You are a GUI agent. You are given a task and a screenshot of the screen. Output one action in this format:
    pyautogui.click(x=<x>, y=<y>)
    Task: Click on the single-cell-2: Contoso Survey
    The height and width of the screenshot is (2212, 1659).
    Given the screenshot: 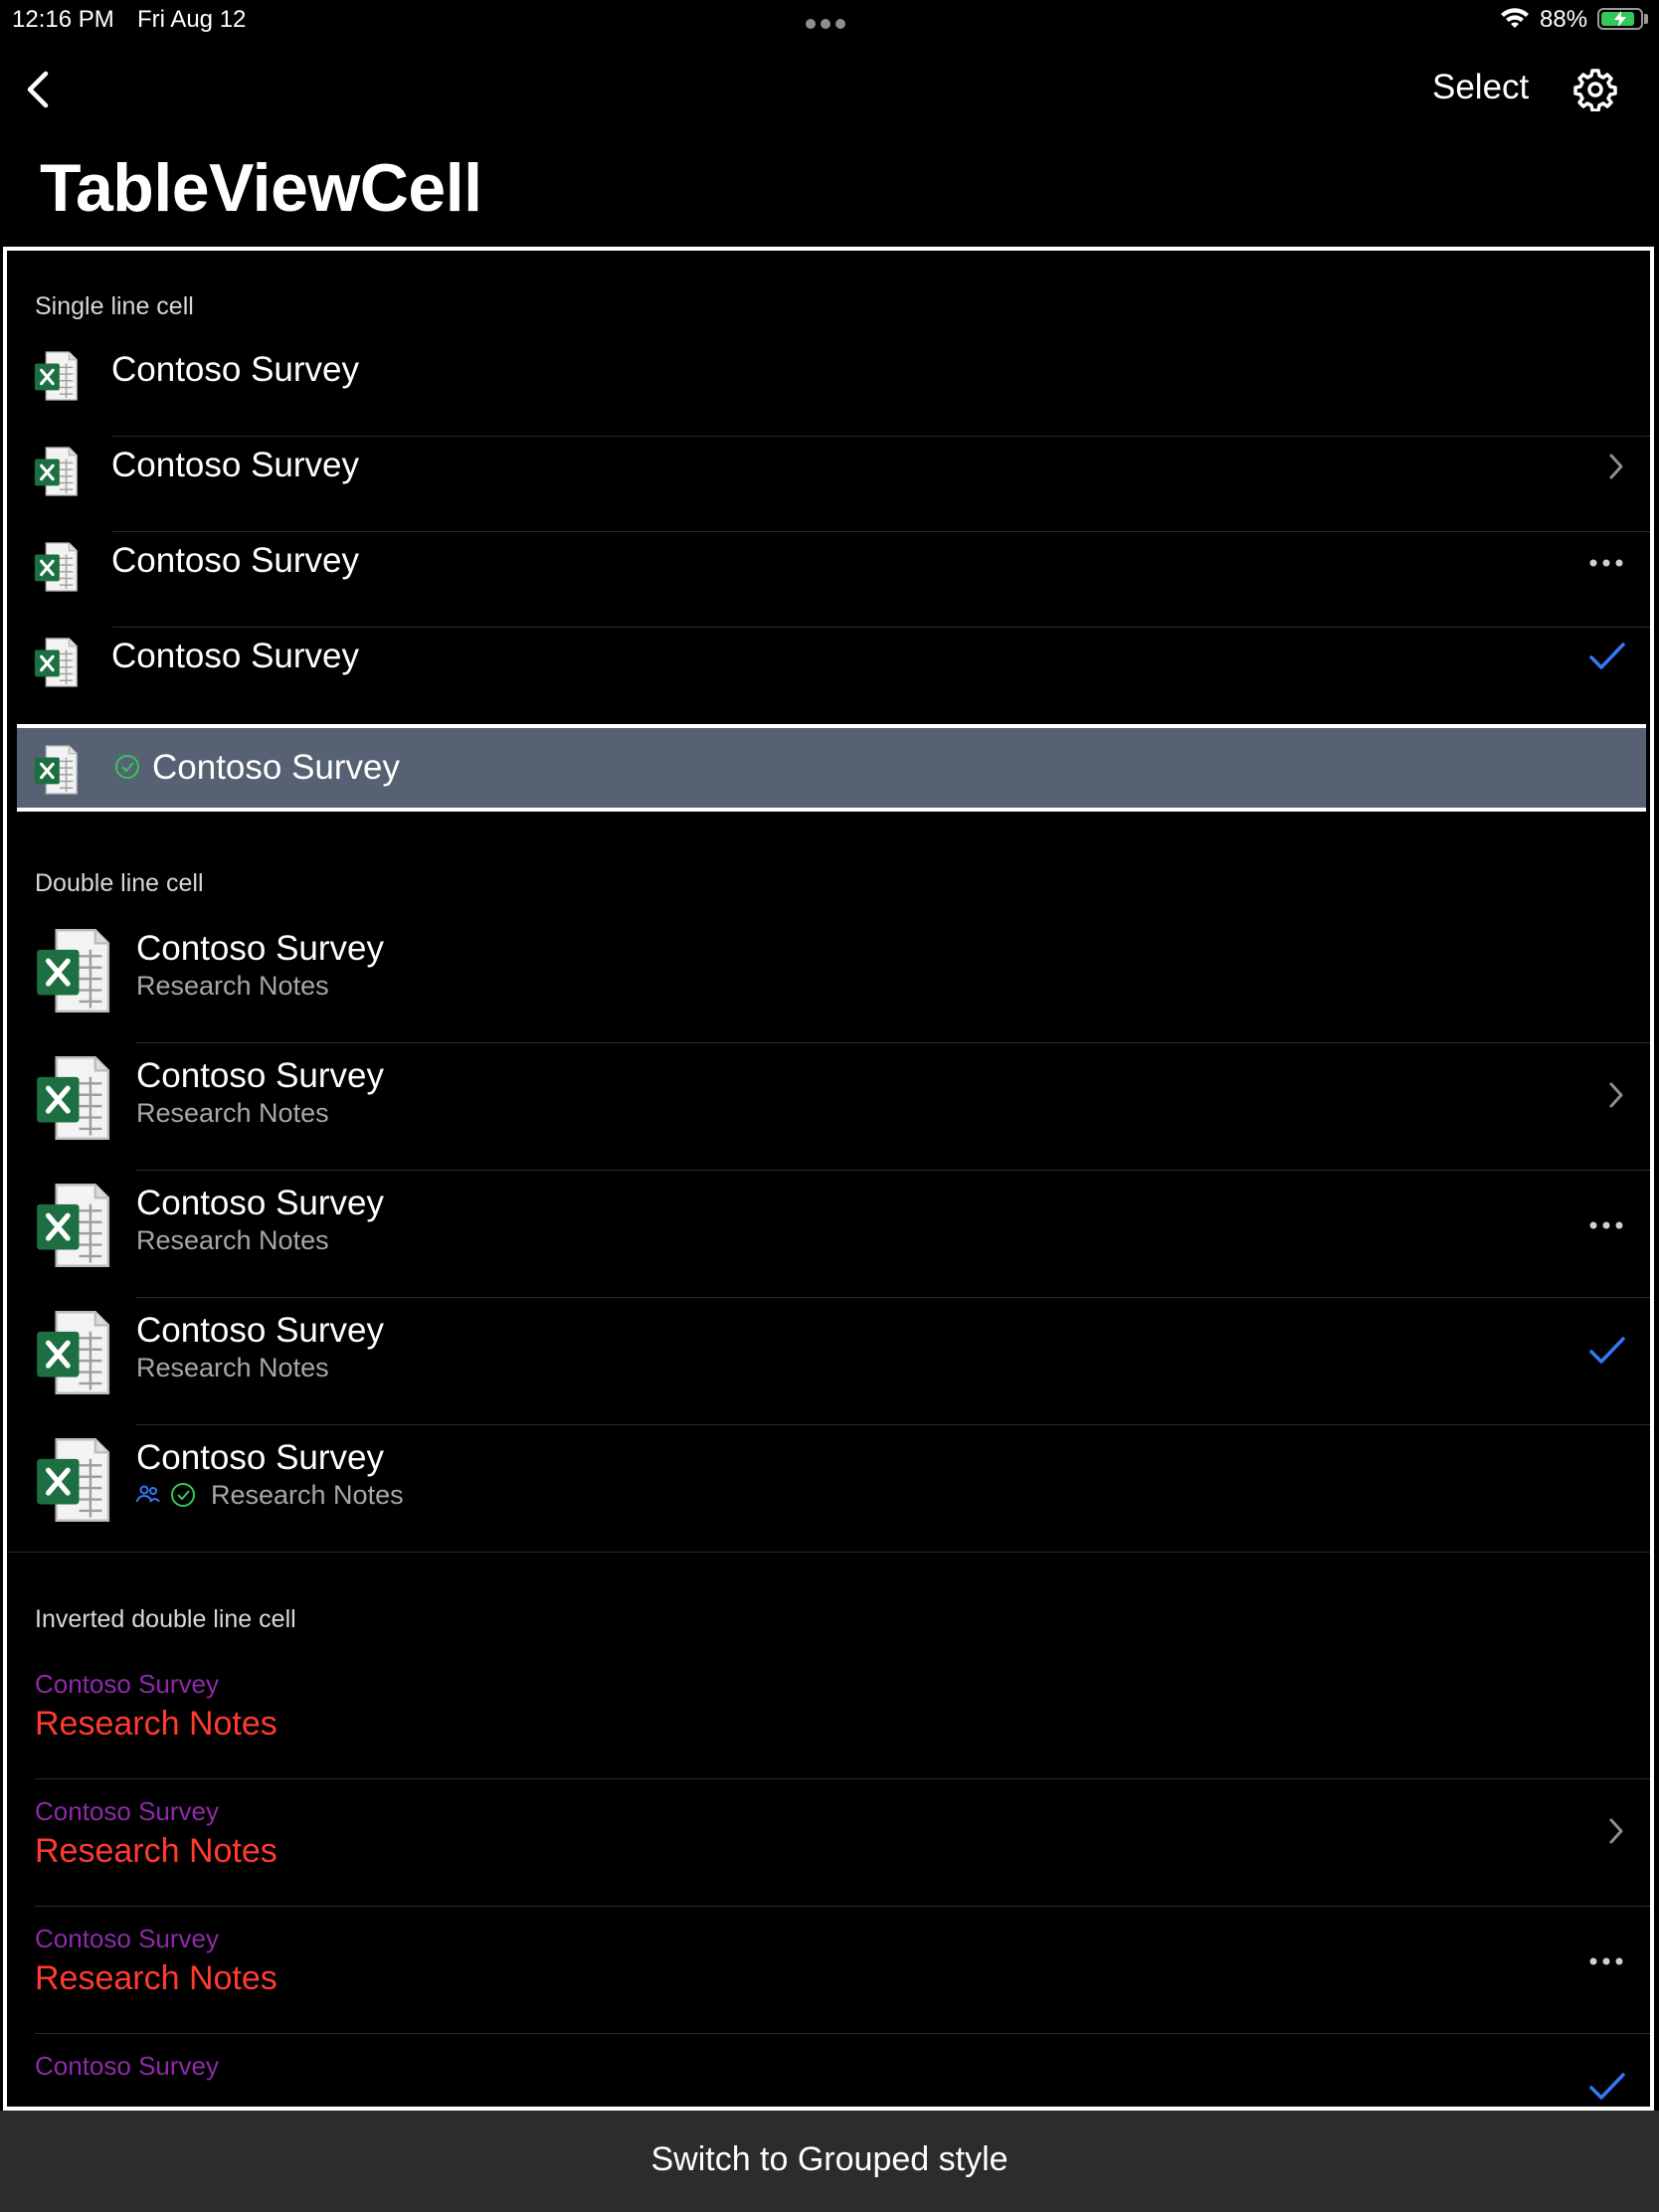 What is the action you would take?
    pyautogui.click(x=828, y=465)
    